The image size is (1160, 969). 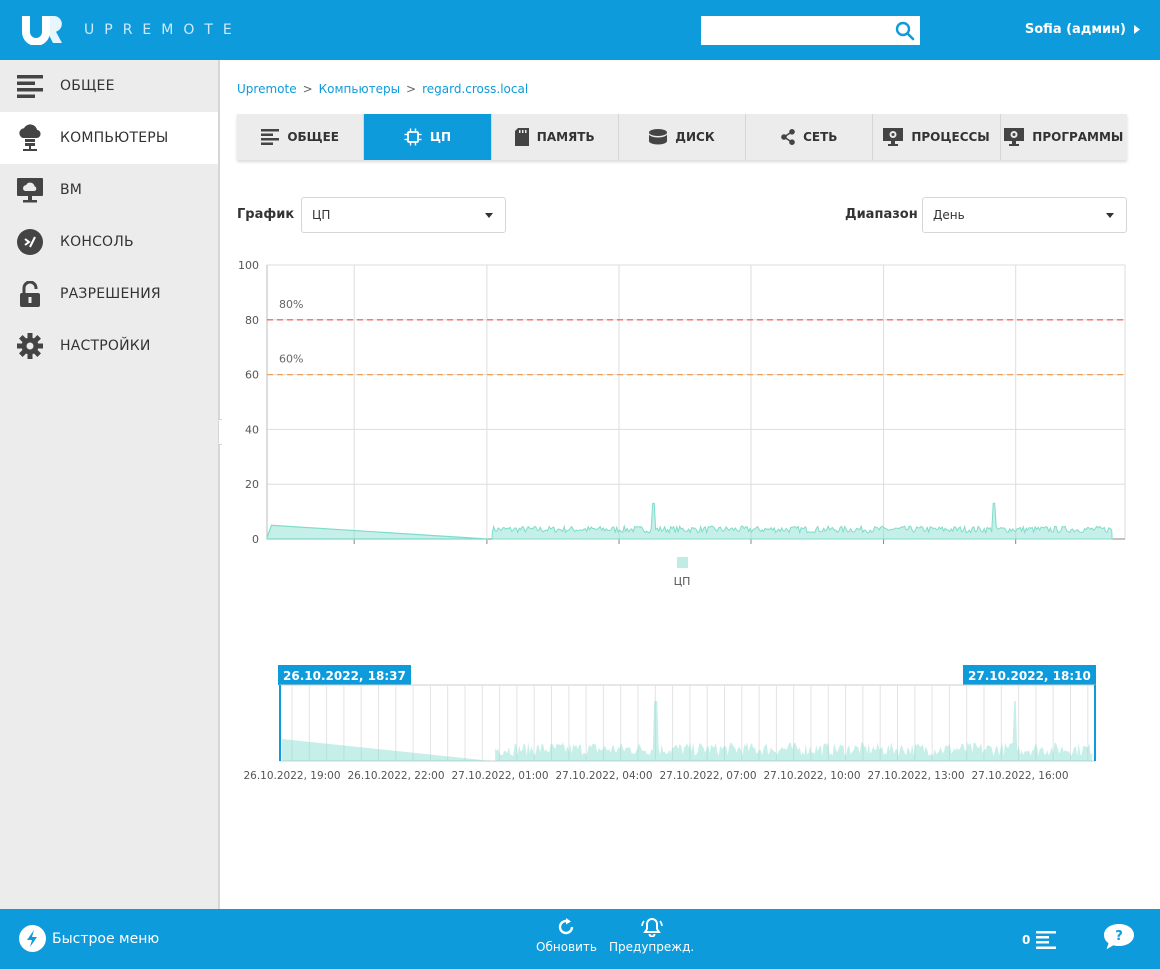 What do you see at coordinates (603, 776) in the screenshot?
I see `navigator-x-tick-label: 27.10.2022, 04:00` at bounding box center [603, 776].